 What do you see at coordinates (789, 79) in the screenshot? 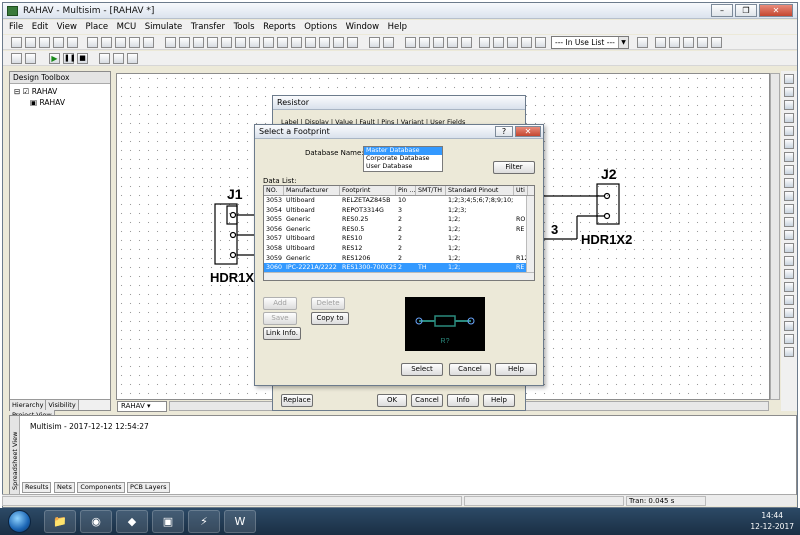
I see `multimeter-icon` at bounding box center [789, 79].